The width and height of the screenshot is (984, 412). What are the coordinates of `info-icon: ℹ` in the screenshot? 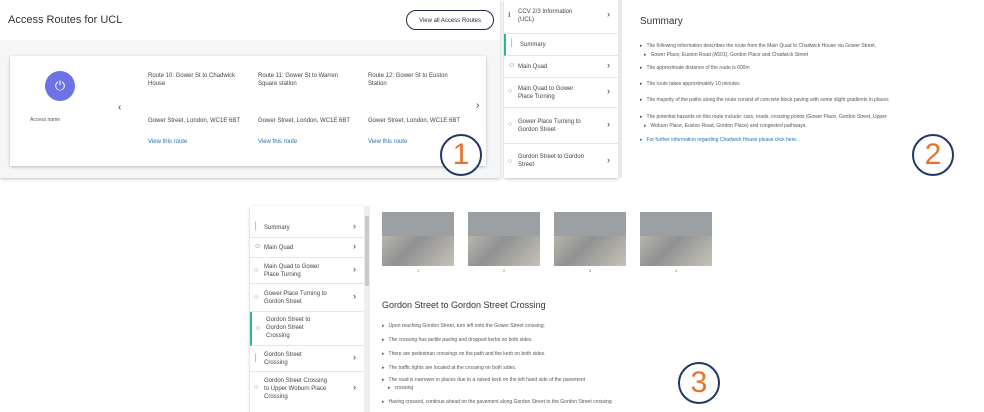 It's located at (509, 15).